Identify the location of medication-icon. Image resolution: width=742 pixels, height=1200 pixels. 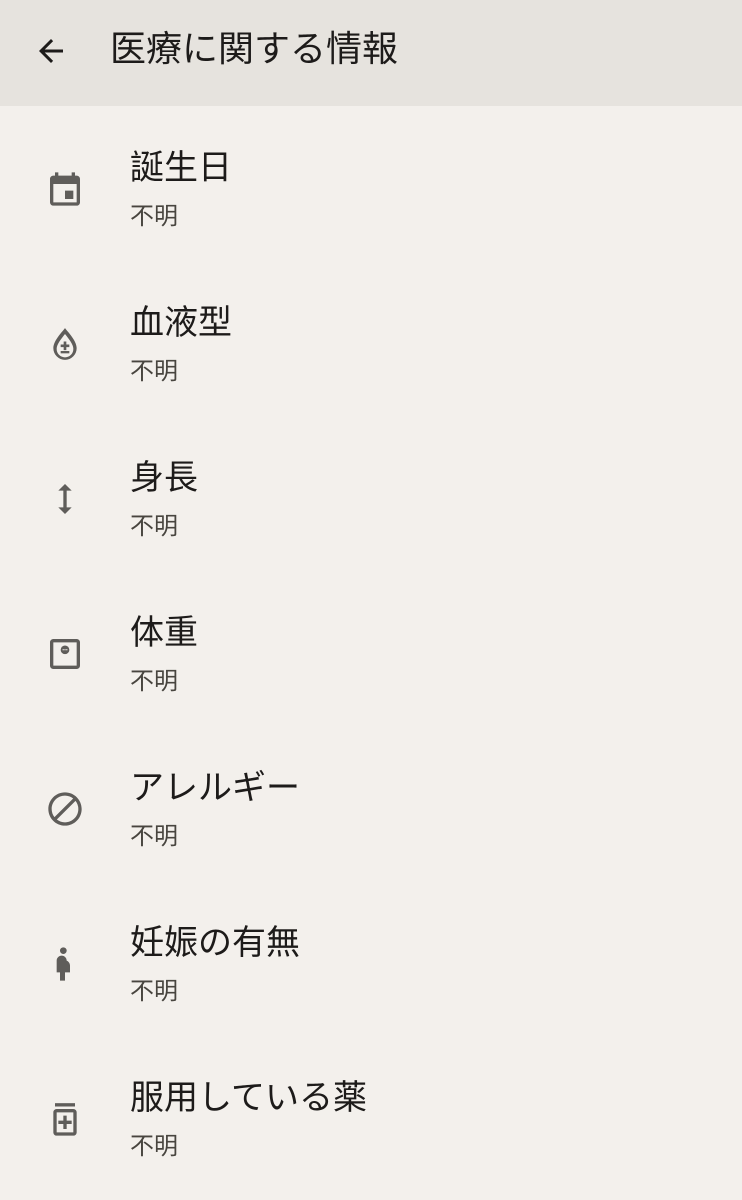
(65, 1119).